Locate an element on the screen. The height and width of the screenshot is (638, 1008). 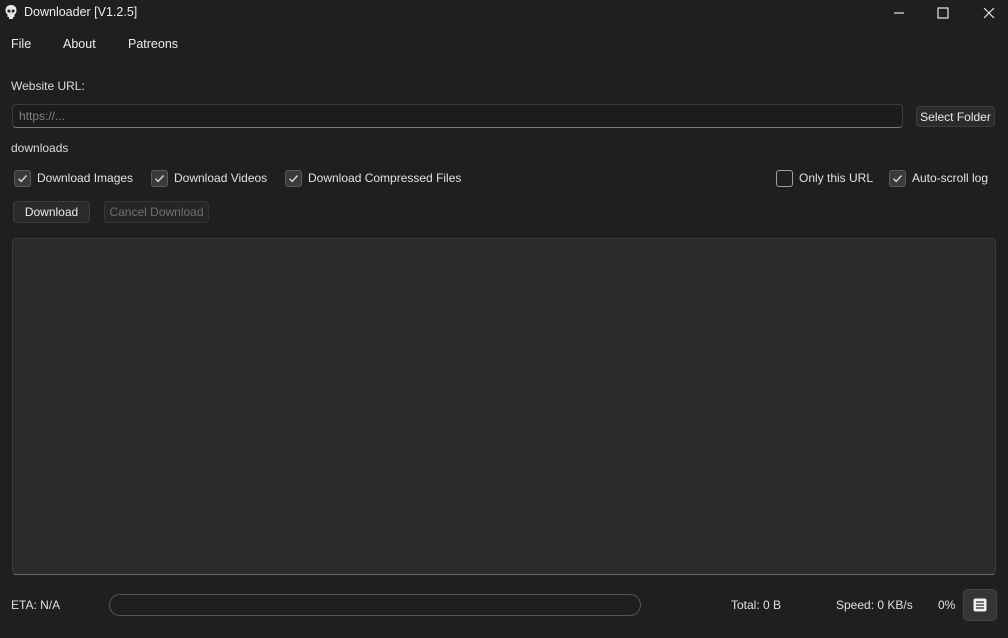
url-label: Website URL: is located at coordinates (48, 86).